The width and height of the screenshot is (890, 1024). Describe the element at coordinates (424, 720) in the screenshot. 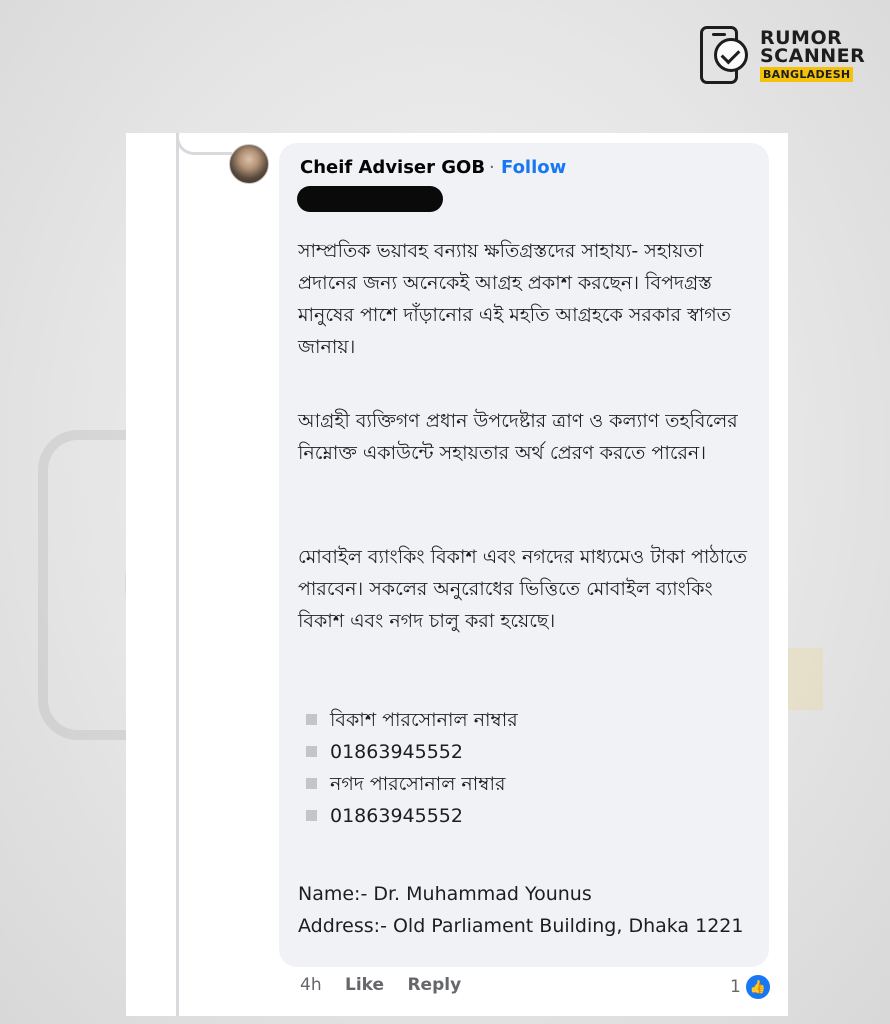

I see `list-item-text: বিকাশ পারসোনাল নাম্বার` at that location.